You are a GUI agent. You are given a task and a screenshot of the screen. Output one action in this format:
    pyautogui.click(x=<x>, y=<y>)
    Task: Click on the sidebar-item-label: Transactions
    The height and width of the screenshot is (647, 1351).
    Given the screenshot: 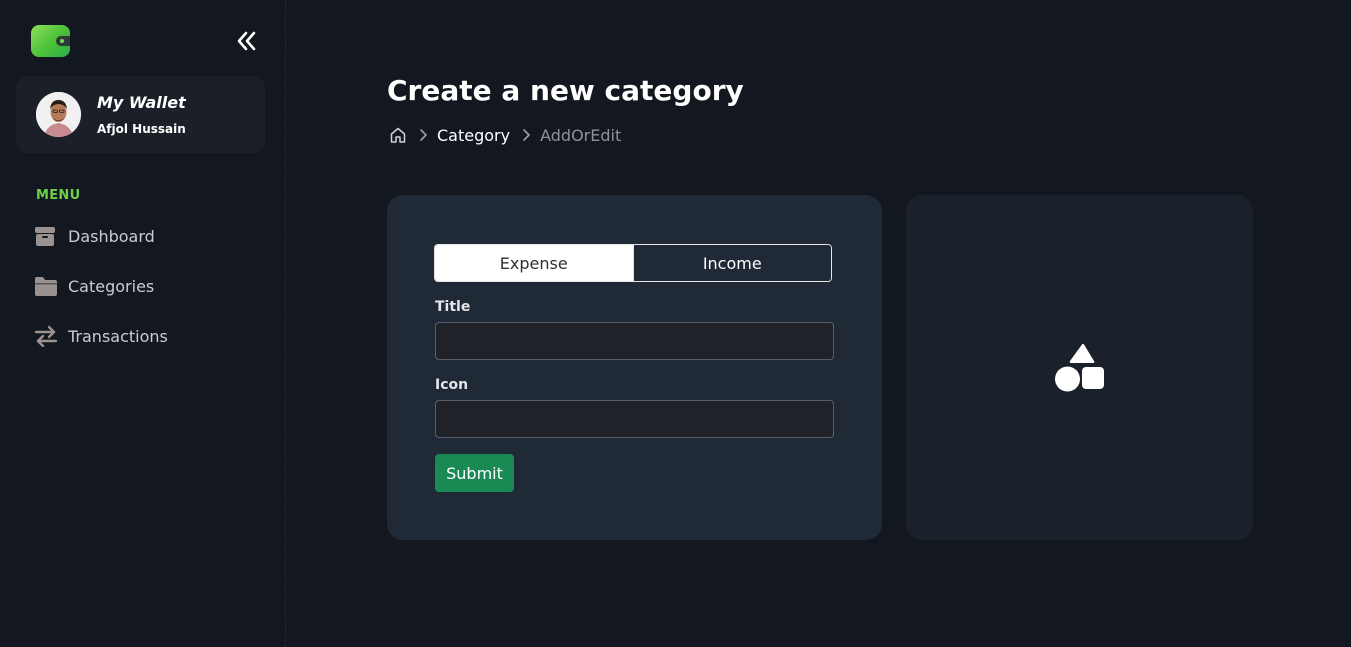 What is the action you would take?
    pyautogui.click(x=118, y=336)
    